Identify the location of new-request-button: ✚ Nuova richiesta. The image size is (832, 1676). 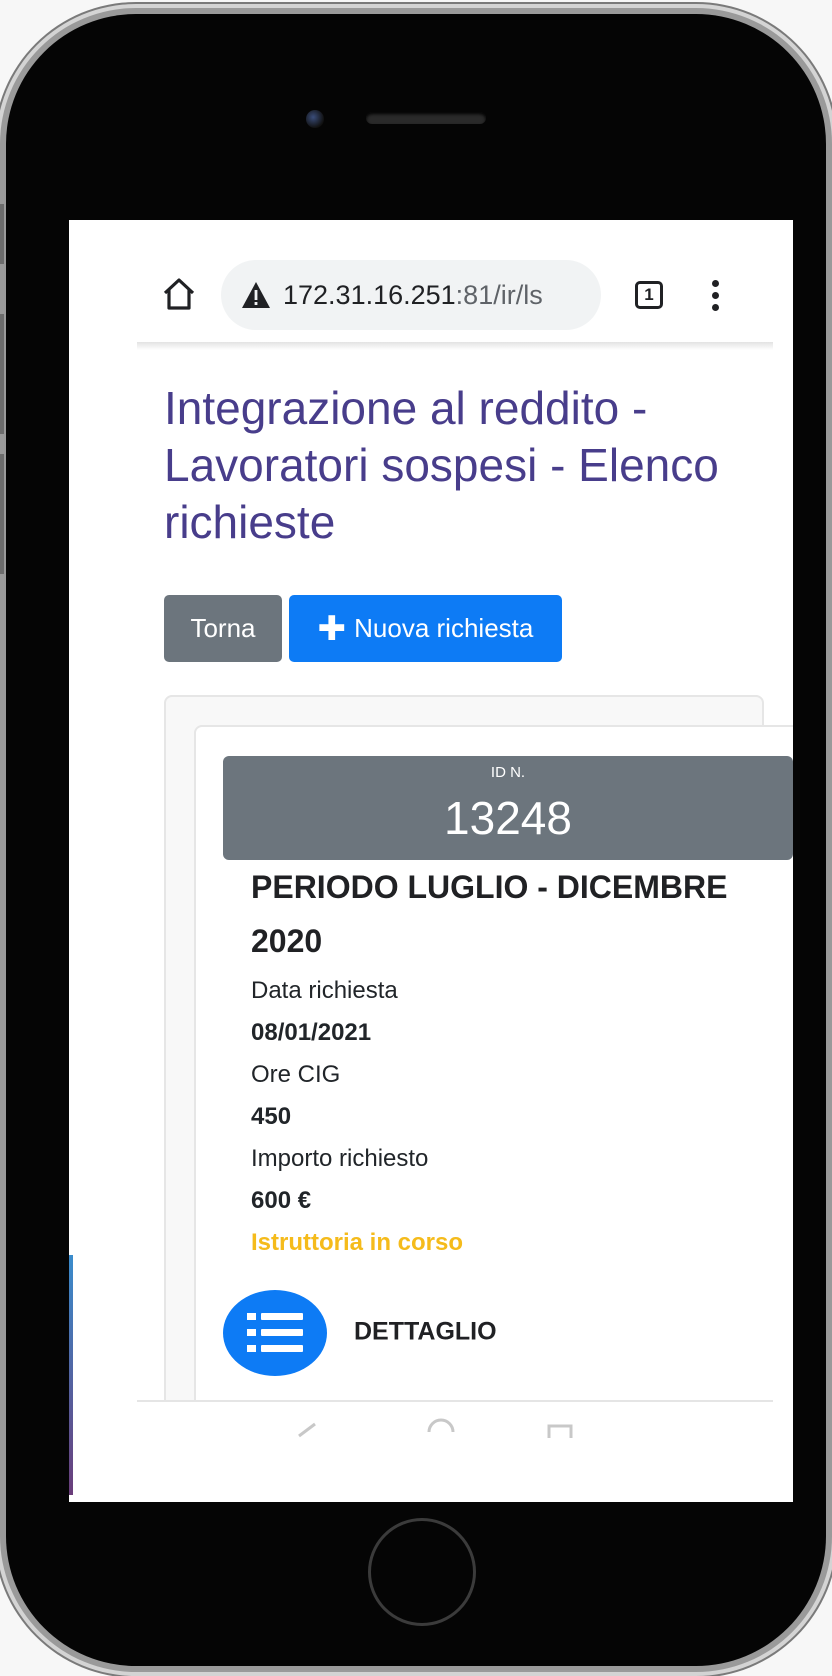
(425, 628).